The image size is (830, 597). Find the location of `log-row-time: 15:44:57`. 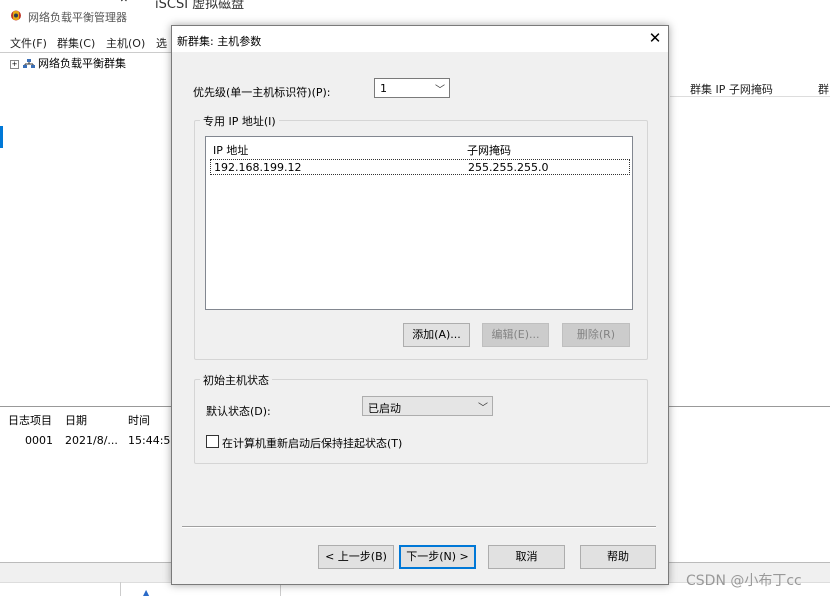

log-row-time: 15:44:57 is located at coordinates (153, 440).